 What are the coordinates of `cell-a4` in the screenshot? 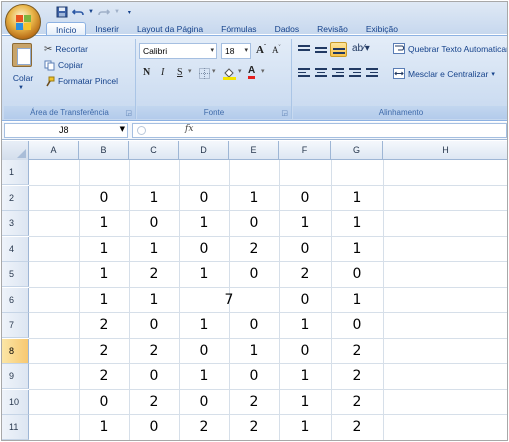 It's located at (54, 249).